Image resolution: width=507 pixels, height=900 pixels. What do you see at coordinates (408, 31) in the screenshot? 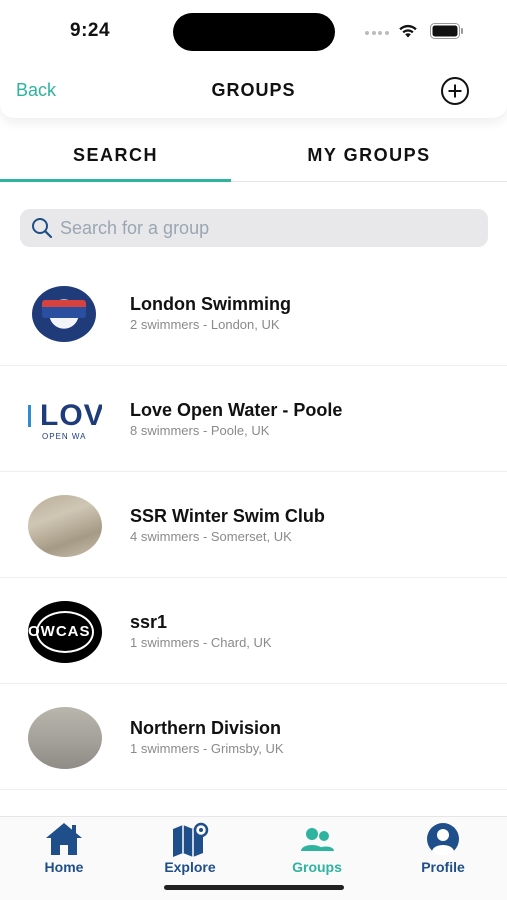
I see `wifi-icon` at bounding box center [408, 31].